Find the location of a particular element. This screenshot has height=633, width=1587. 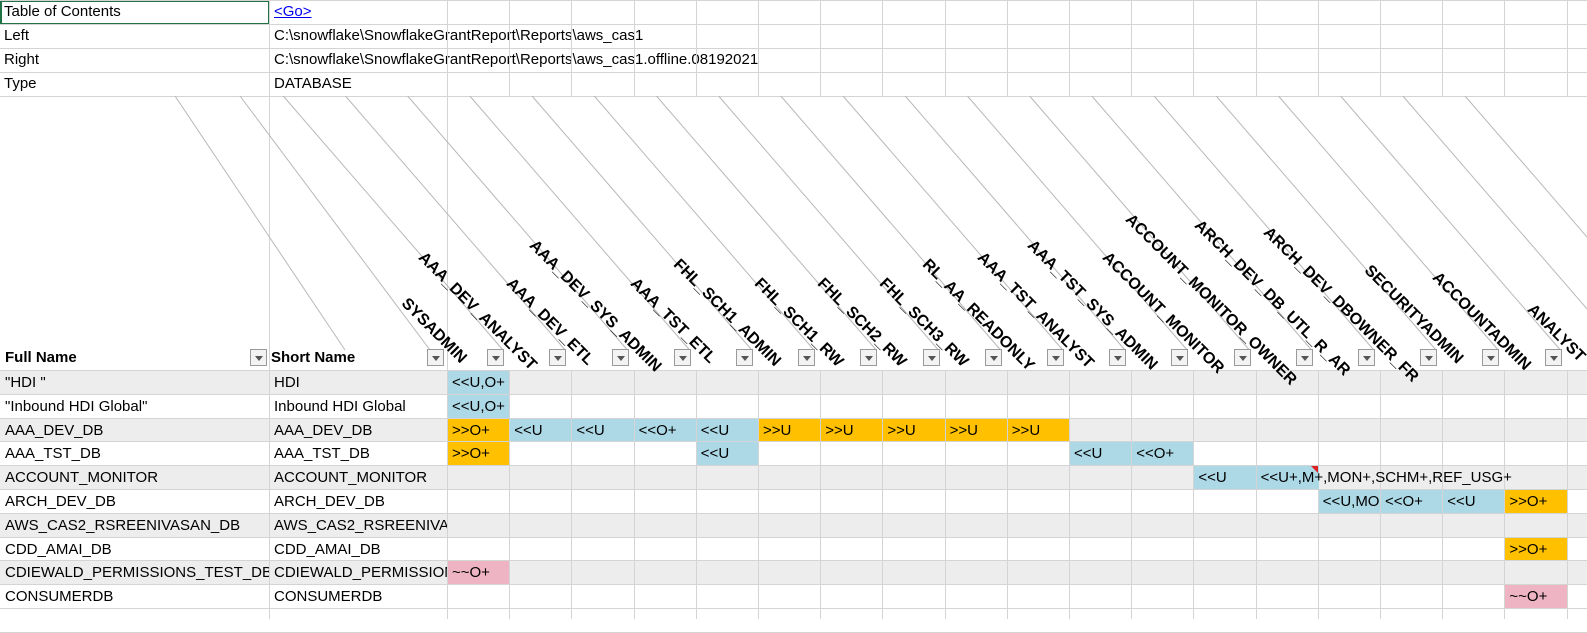

row-short-name: AAA_DEV_DB is located at coordinates (358, 431).